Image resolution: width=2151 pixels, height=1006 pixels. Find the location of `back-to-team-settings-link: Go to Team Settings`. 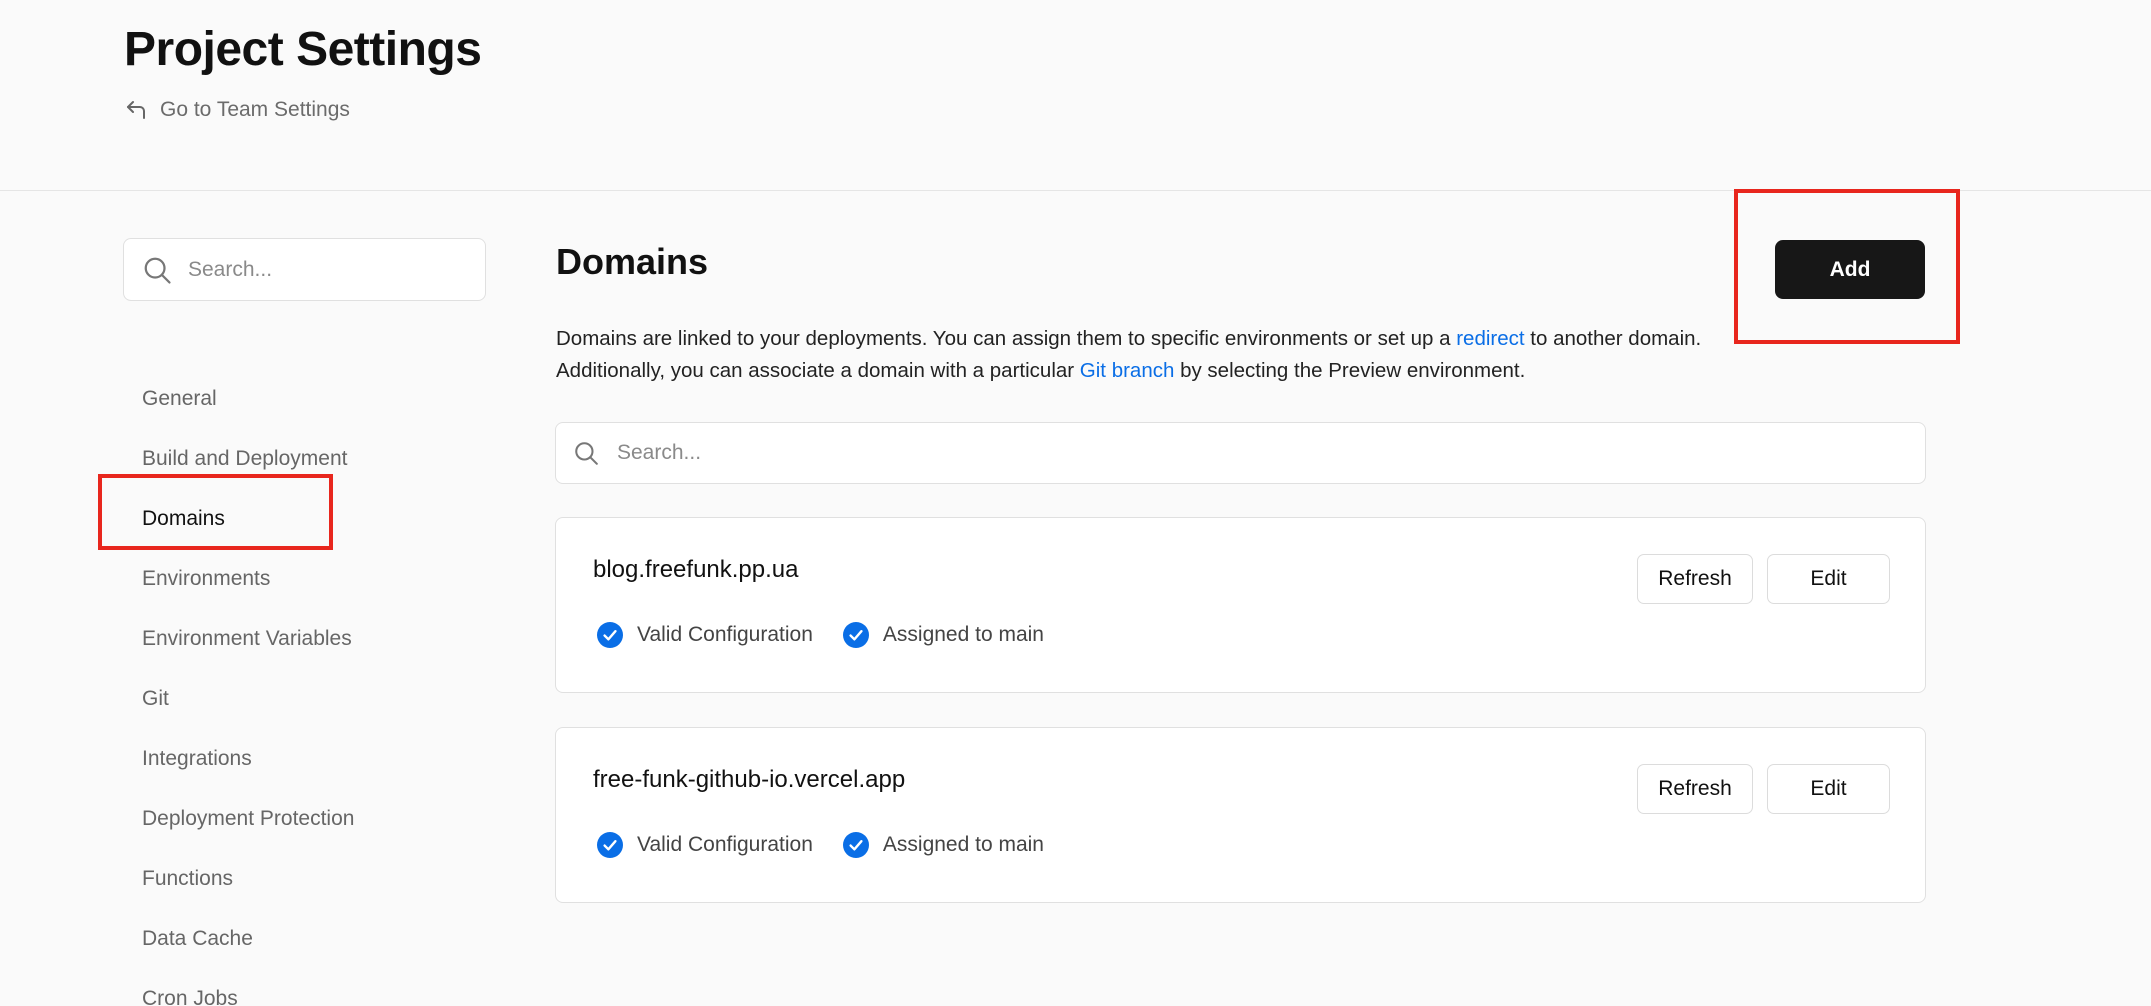

back-to-team-settings-link: Go to Team Settings is located at coordinates (237, 110).